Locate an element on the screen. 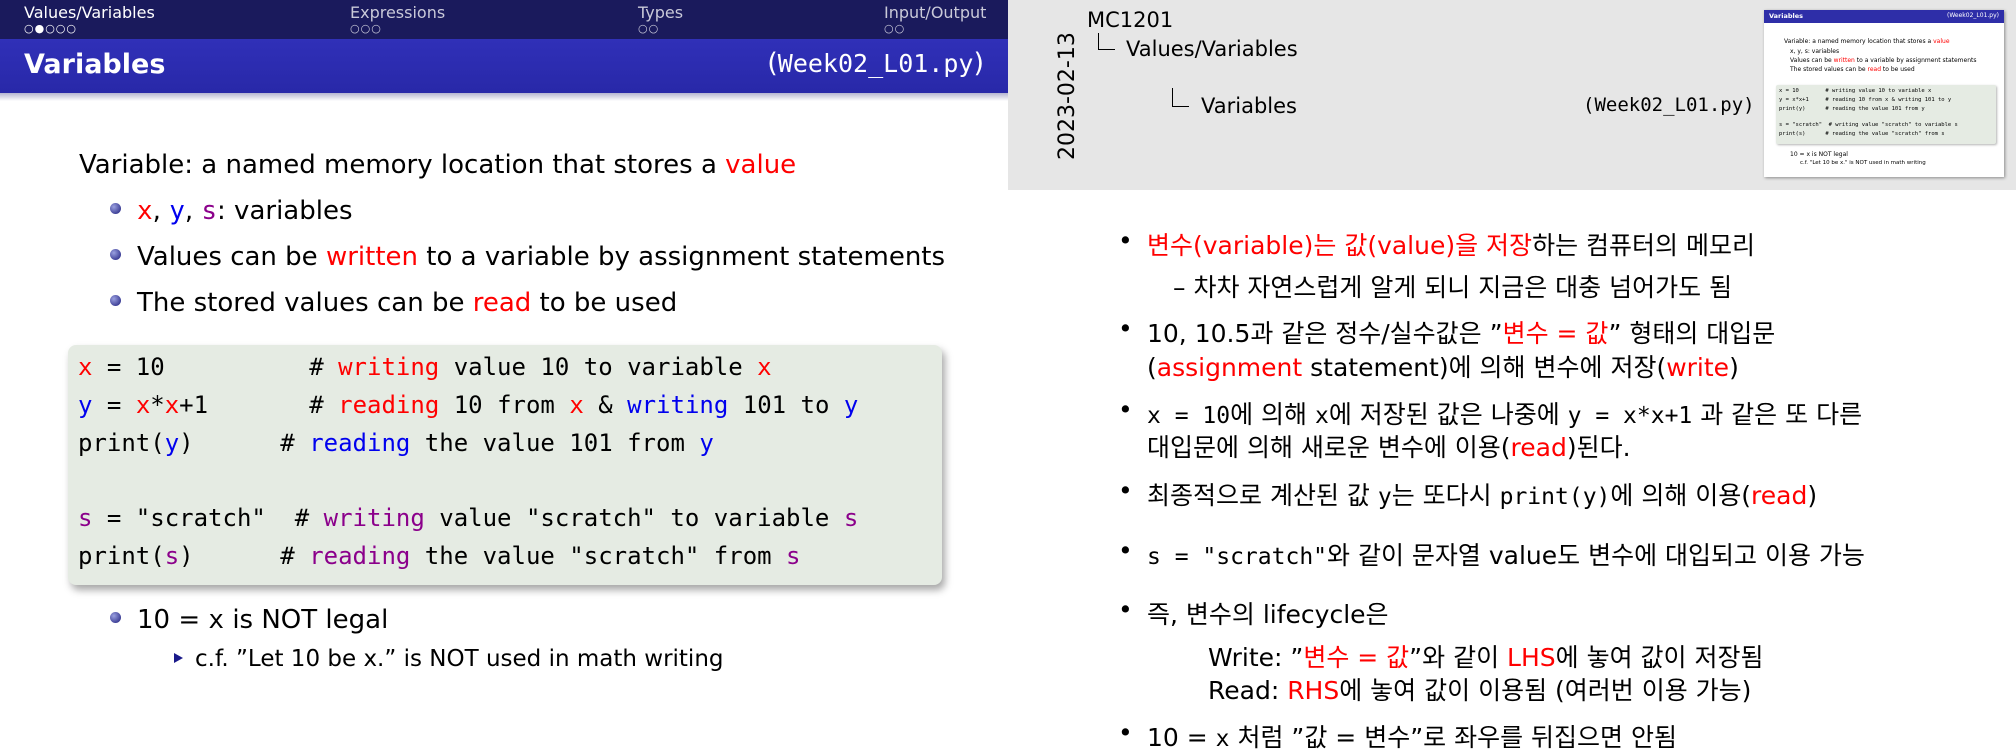 This screenshot has width=2016, height=756. note-7: 10 = x 처럼 ”값 = 변수”로 좌우를 뒤집으면 안됨 is located at coordinates (1412, 736).